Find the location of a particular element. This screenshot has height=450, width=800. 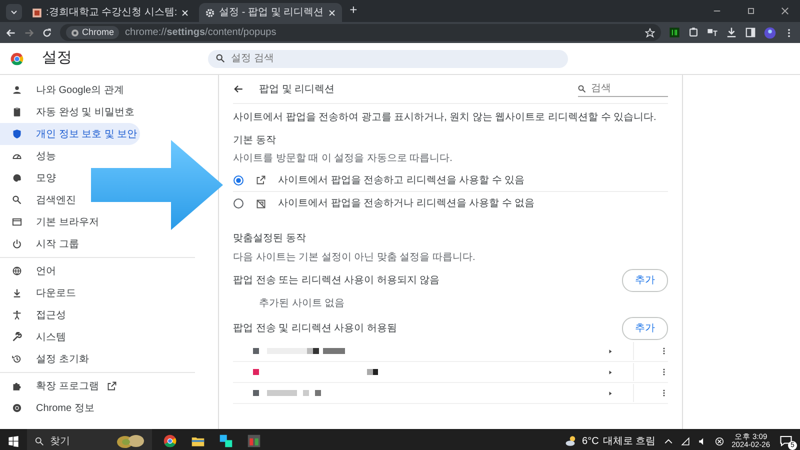

gear-icon is located at coordinates (210, 13).